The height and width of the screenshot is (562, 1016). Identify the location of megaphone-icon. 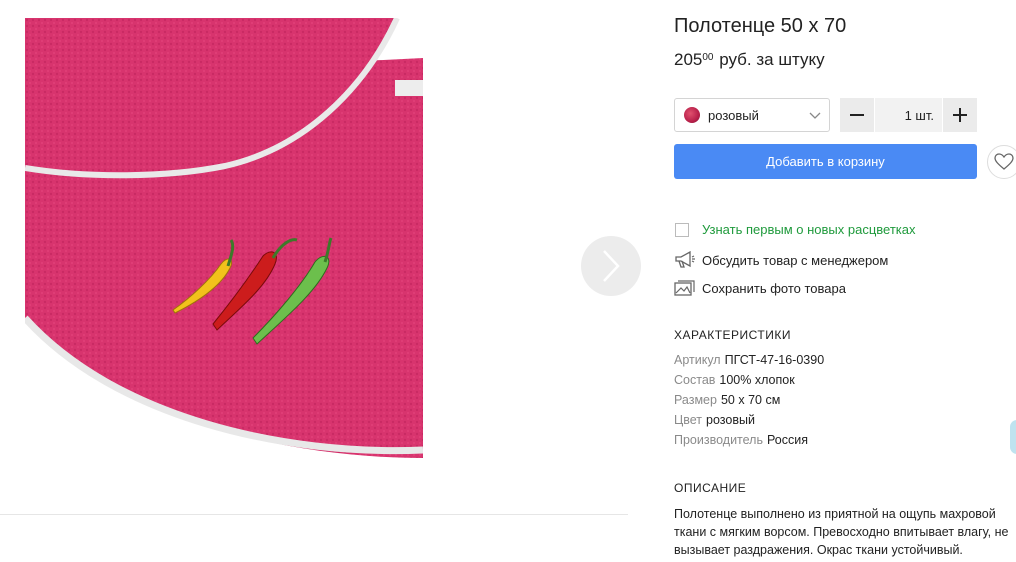
(685, 260).